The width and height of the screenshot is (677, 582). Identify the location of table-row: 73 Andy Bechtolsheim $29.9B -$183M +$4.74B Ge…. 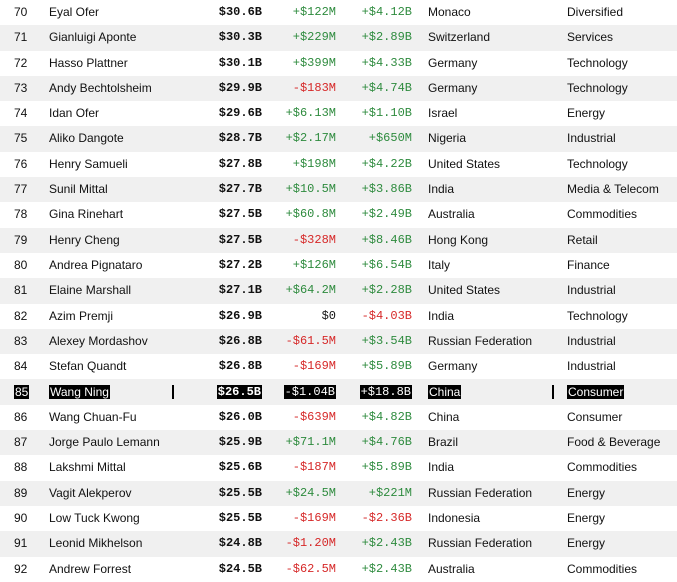
(338, 88).